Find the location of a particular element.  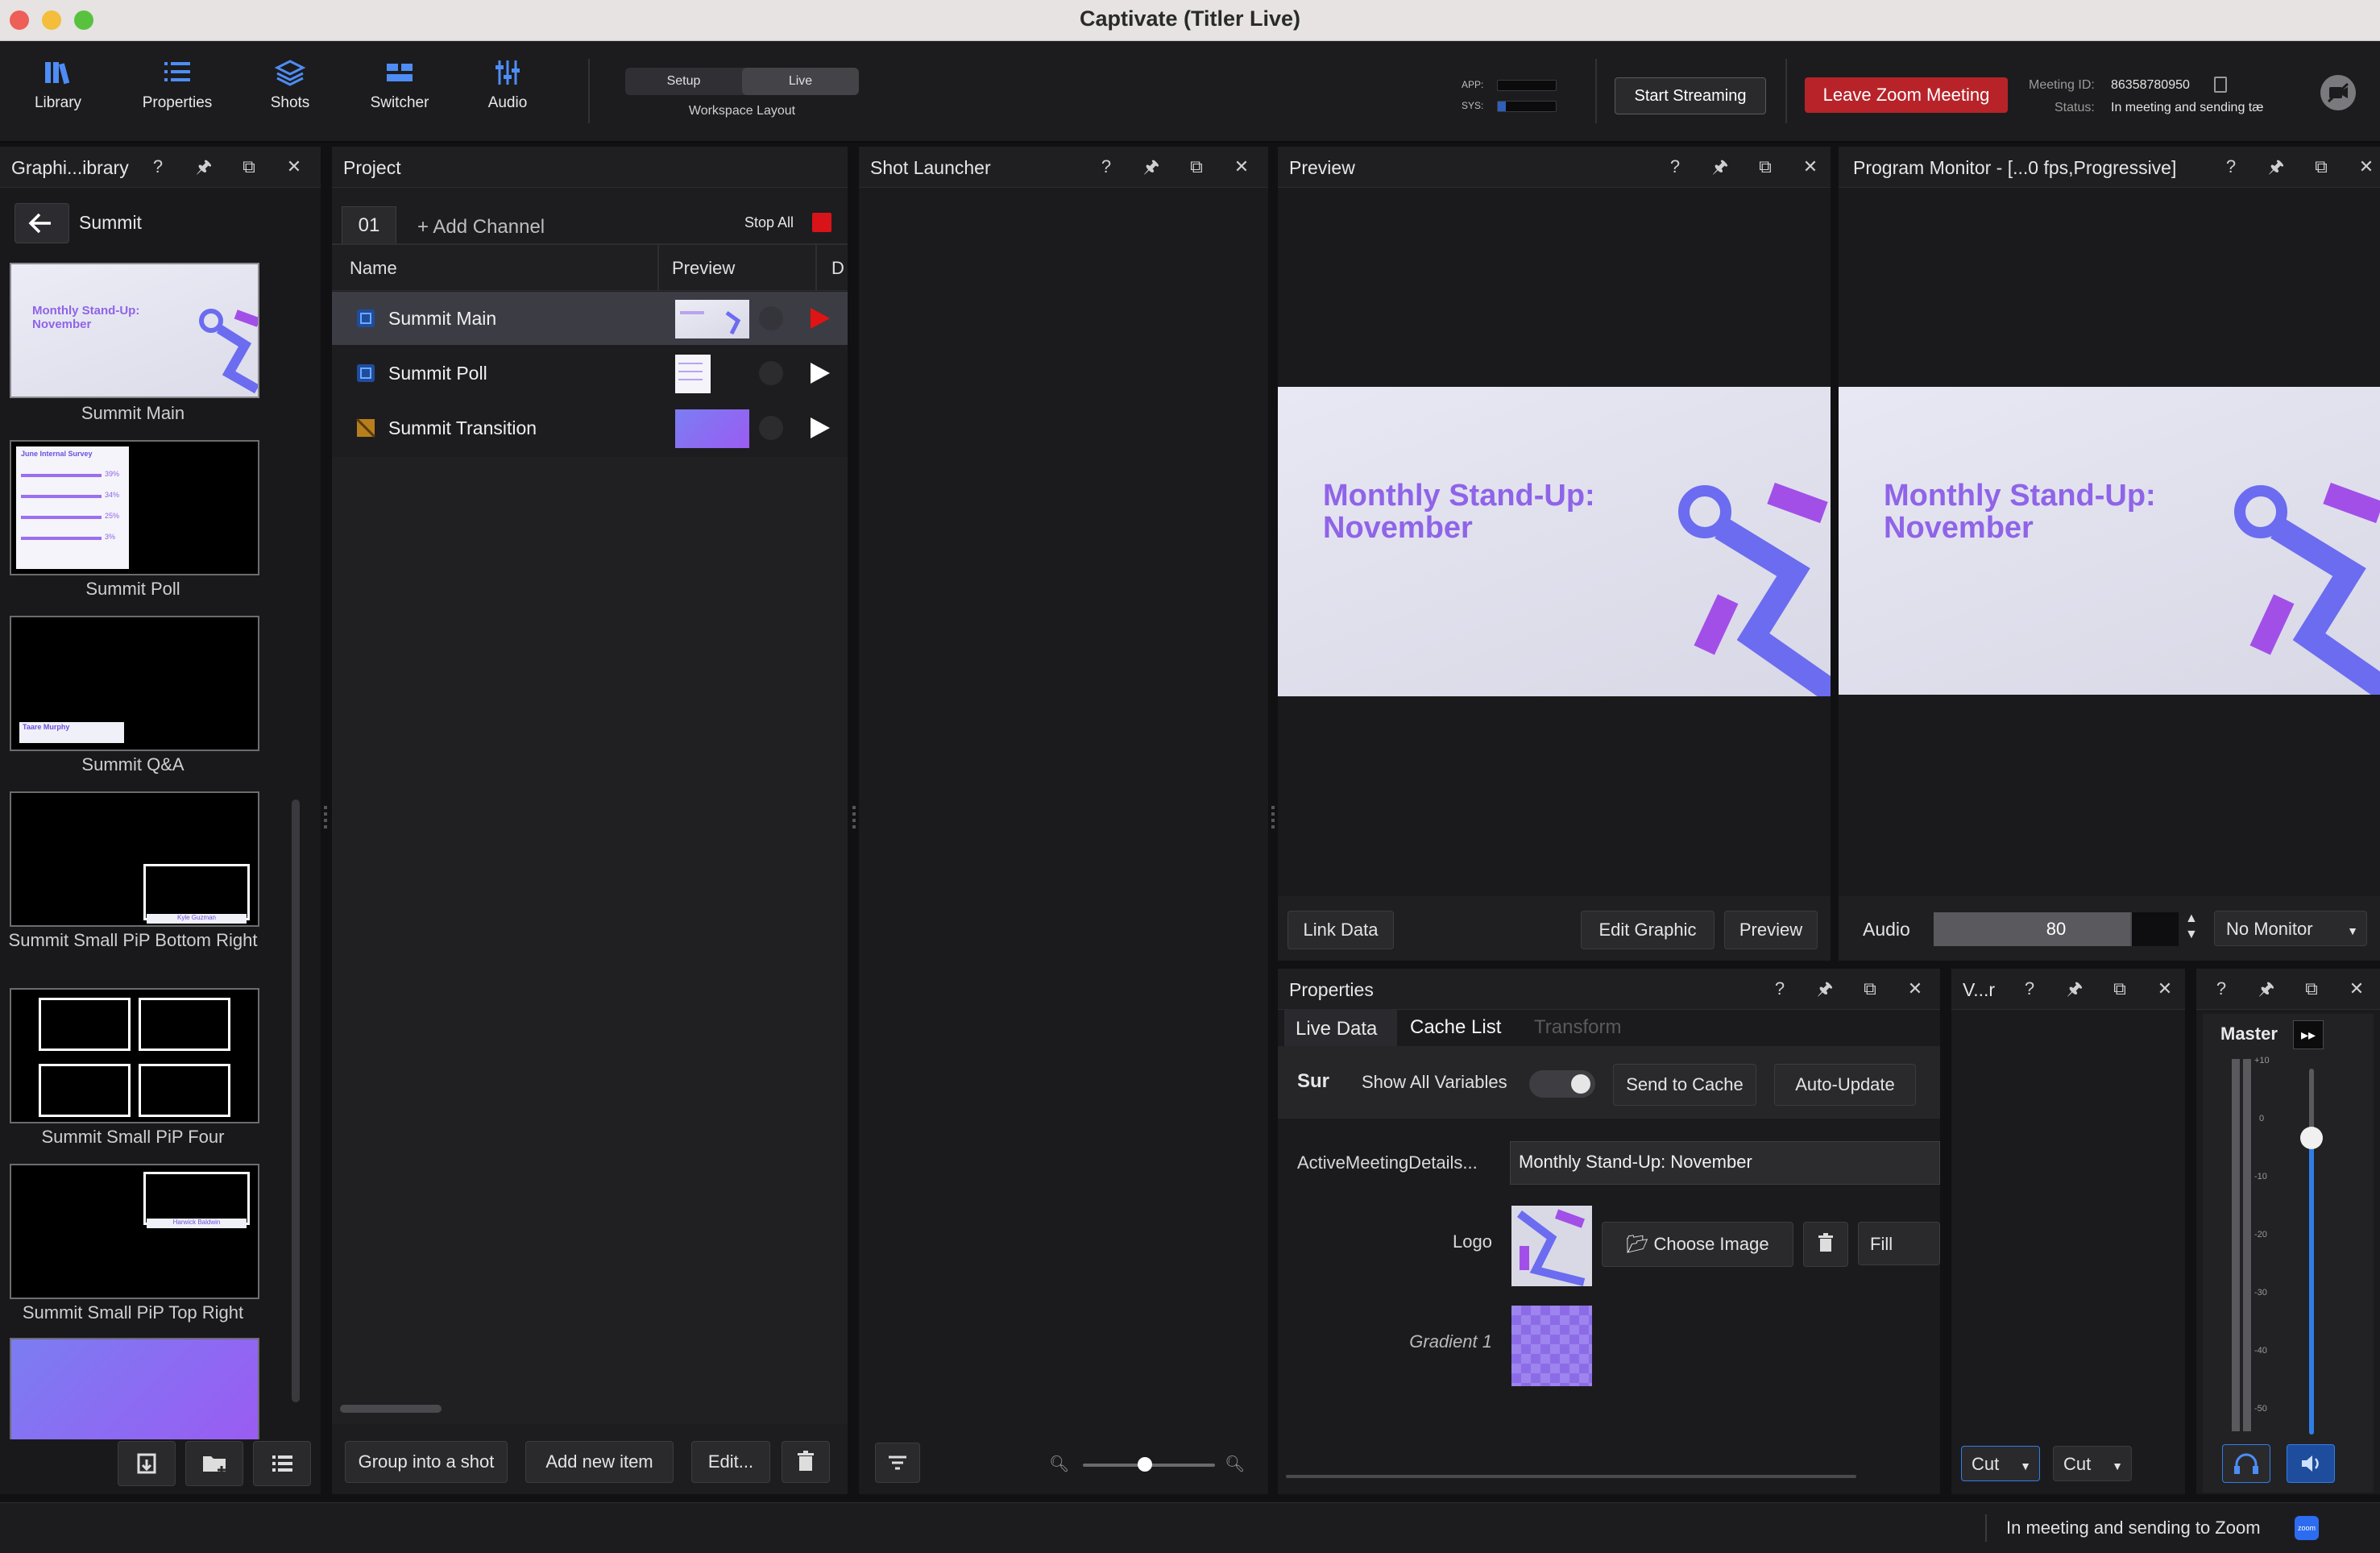

preview-button: Preview is located at coordinates (1771, 930).